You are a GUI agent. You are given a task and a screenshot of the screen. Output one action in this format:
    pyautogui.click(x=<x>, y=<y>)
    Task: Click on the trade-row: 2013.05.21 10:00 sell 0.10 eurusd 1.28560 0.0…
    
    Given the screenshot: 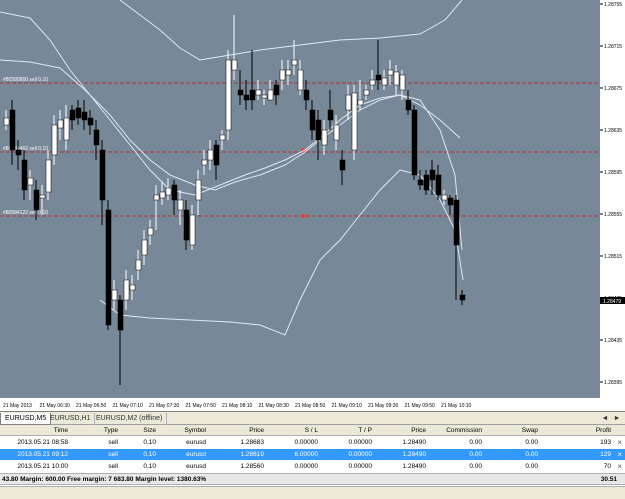 What is the action you would take?
    pyautogui.click(x=312, y=466)
    